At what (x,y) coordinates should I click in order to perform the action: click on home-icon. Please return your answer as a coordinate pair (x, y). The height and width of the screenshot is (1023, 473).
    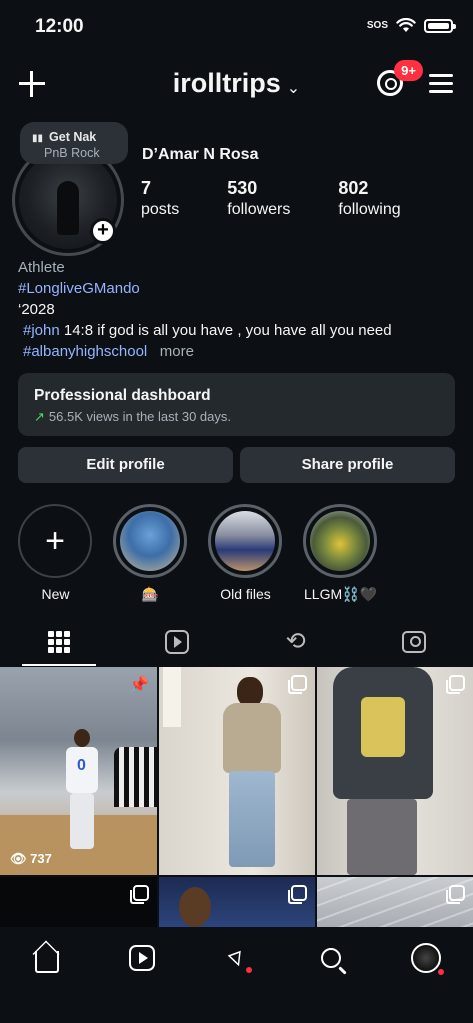
    Looking at the image, I should click on (47, 962).